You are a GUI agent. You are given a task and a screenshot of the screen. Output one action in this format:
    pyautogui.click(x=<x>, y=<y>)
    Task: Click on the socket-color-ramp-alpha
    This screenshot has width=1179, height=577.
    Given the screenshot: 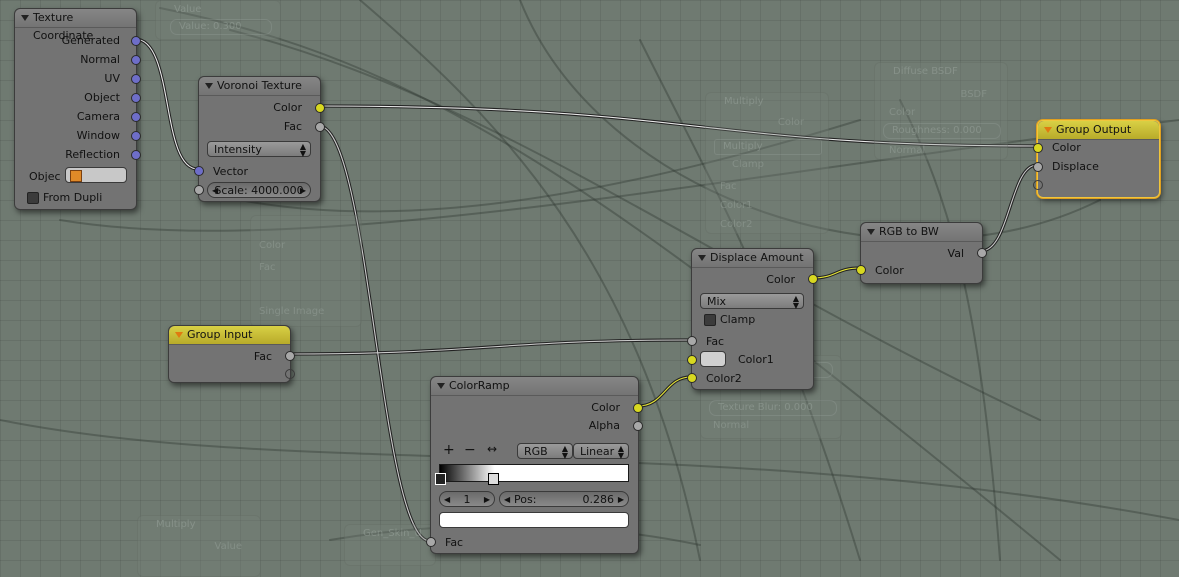 What is the action you would take?
    pyautogui.click(x=638, y=426)
    